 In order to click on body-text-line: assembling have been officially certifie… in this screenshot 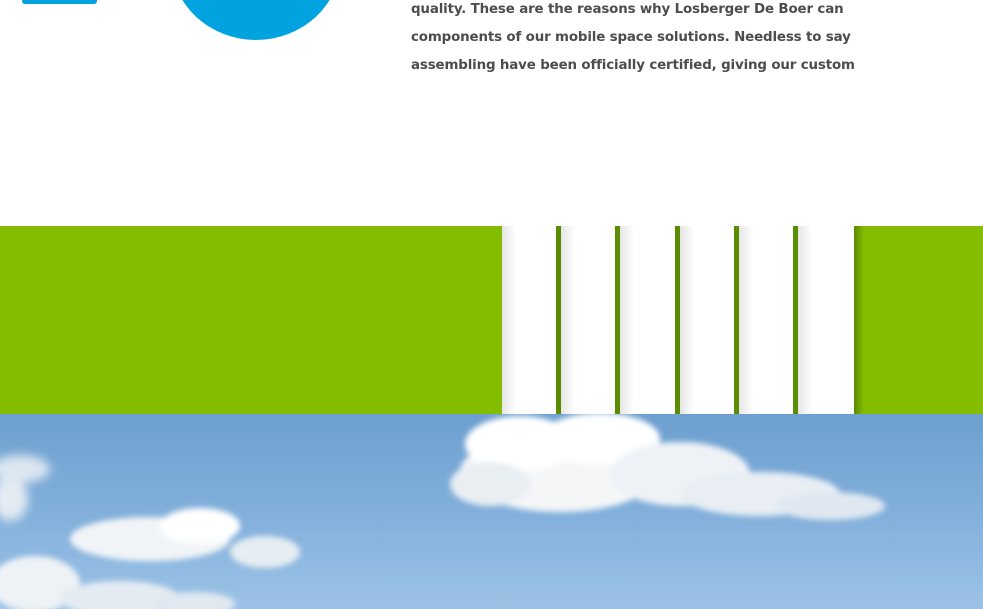, I will do `click(633, 65)`.